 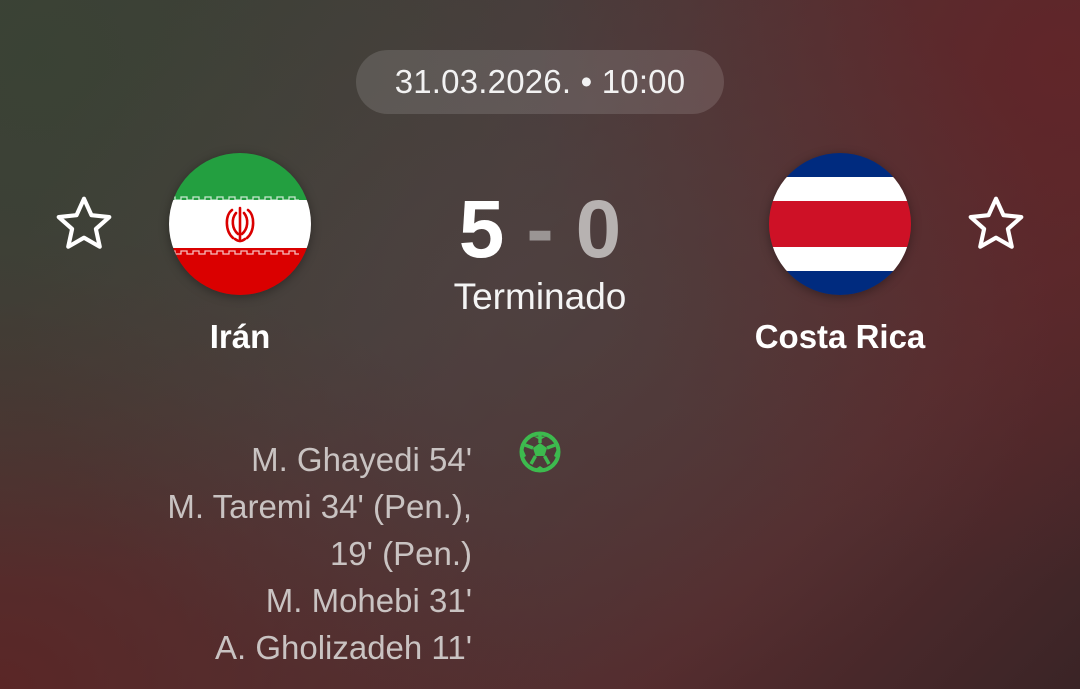 What do you see at coordinates (240, 337) in the screenshot?
I see `home-team-name: Irán` at bounding box center [240, 337].